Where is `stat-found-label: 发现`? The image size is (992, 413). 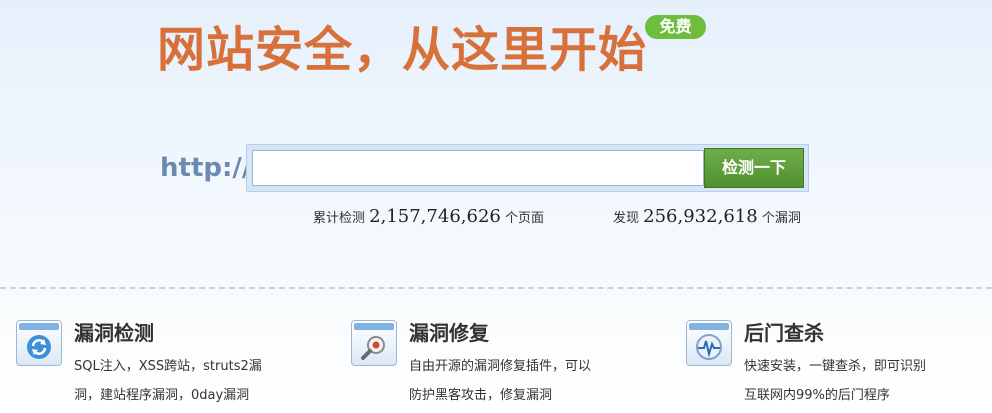
stat-found-label: 发现 is located at coordinates (626, 218).